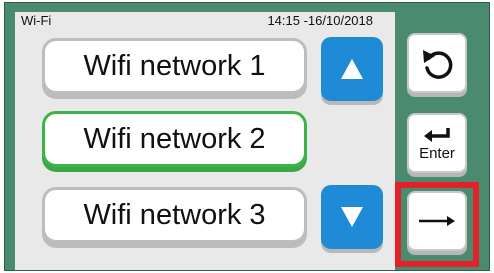  I want to click on triangle-down-icon, so click(352, 217).